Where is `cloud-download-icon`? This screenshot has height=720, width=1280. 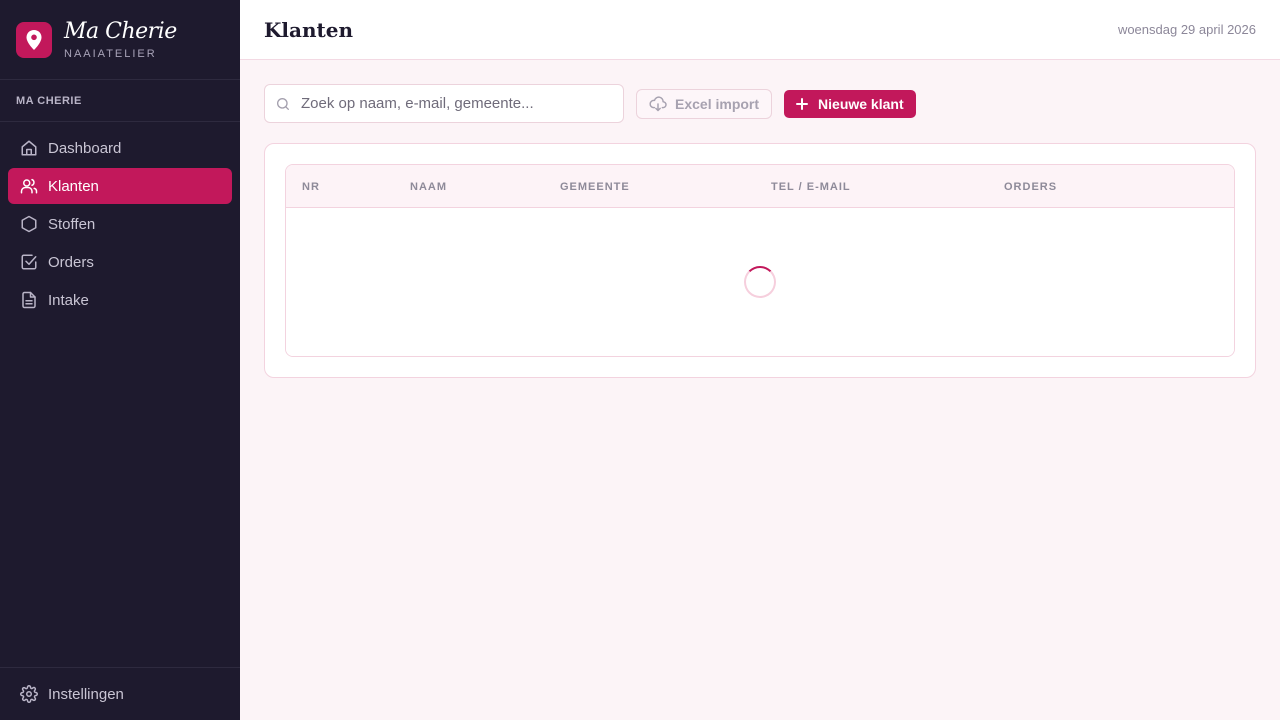
cloud-download-icon is located at coordinates (658, 103).